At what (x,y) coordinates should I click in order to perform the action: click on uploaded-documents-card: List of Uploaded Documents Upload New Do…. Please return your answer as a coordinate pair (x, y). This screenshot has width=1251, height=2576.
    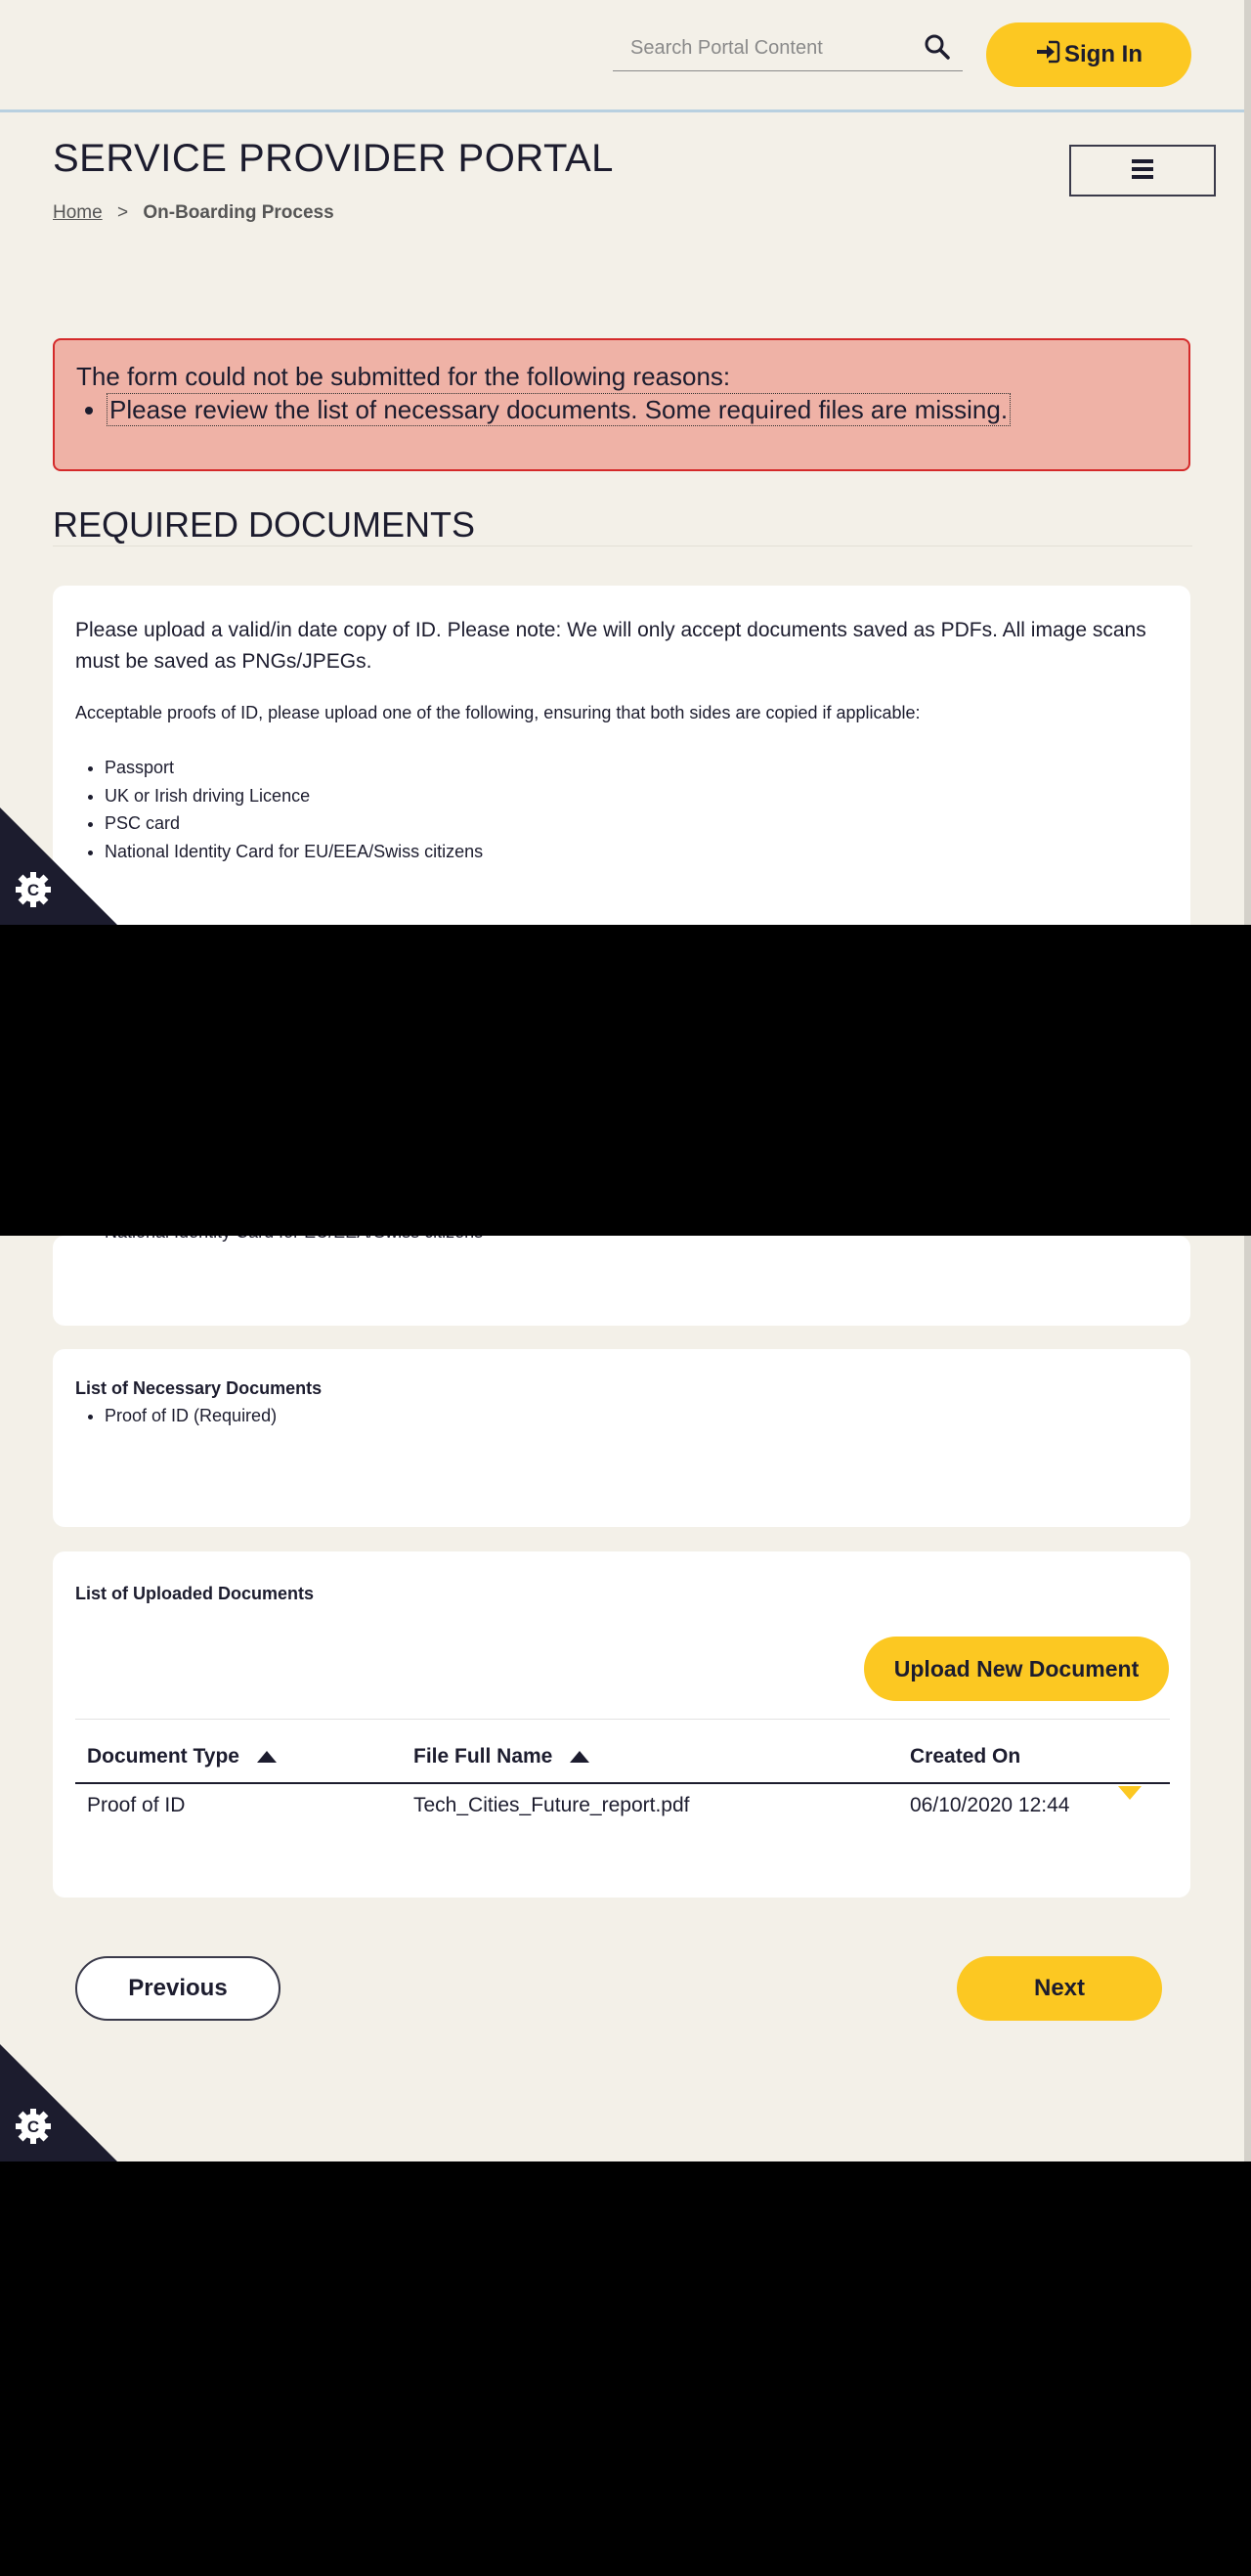
    Looking at the image, I should click on (621, 1724).